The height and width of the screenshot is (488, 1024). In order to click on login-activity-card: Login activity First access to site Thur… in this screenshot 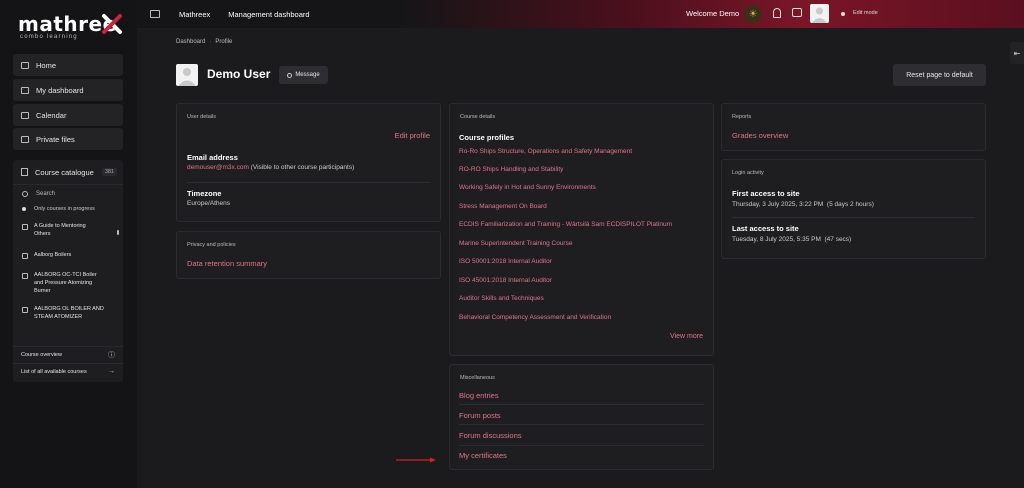, I will do `click(853, 209)`.